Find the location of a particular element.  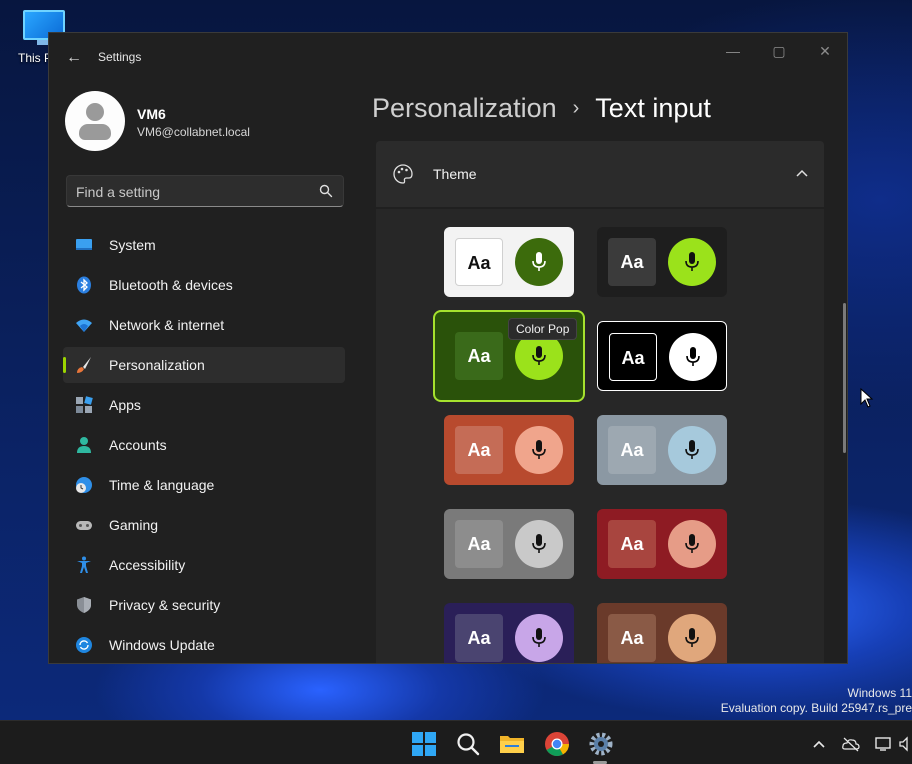

close-button: ✕ is located at coordinates (825, 51).